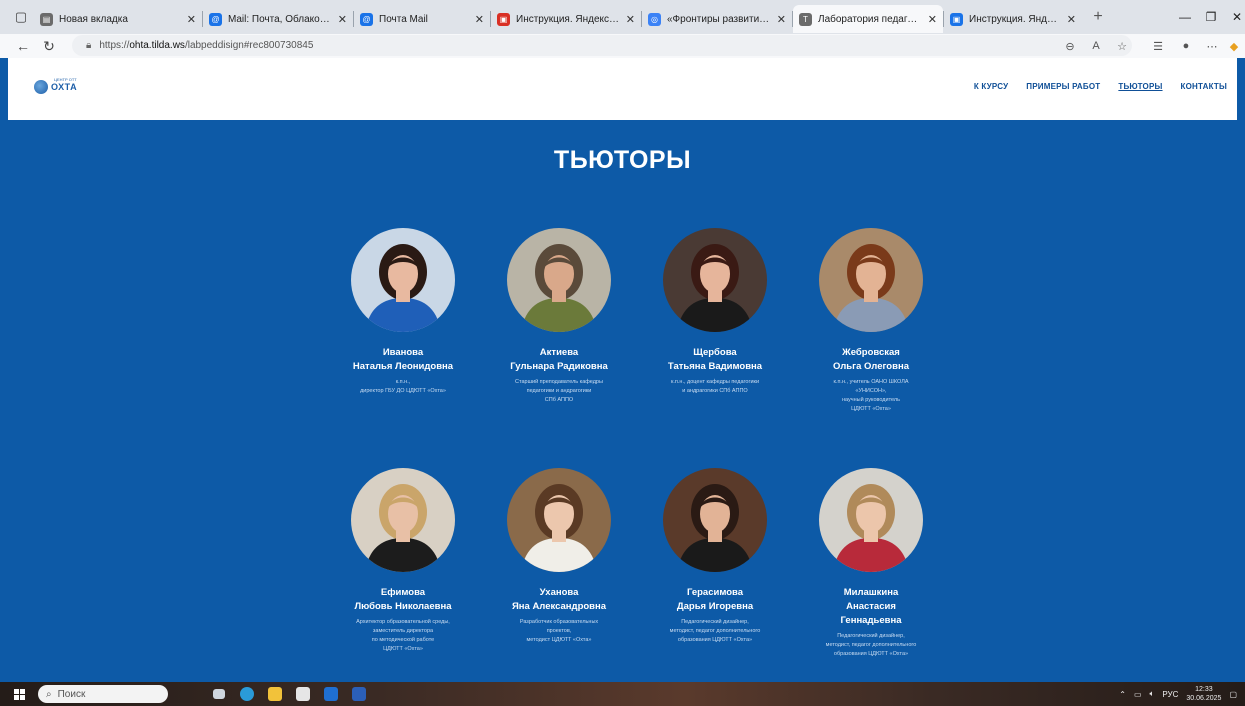 Image resolution: width=1245 pixels, height=706 pixels. Describe the element at coordinates (331, 694) in the screenshot. I see `outlook-icon` at that location.